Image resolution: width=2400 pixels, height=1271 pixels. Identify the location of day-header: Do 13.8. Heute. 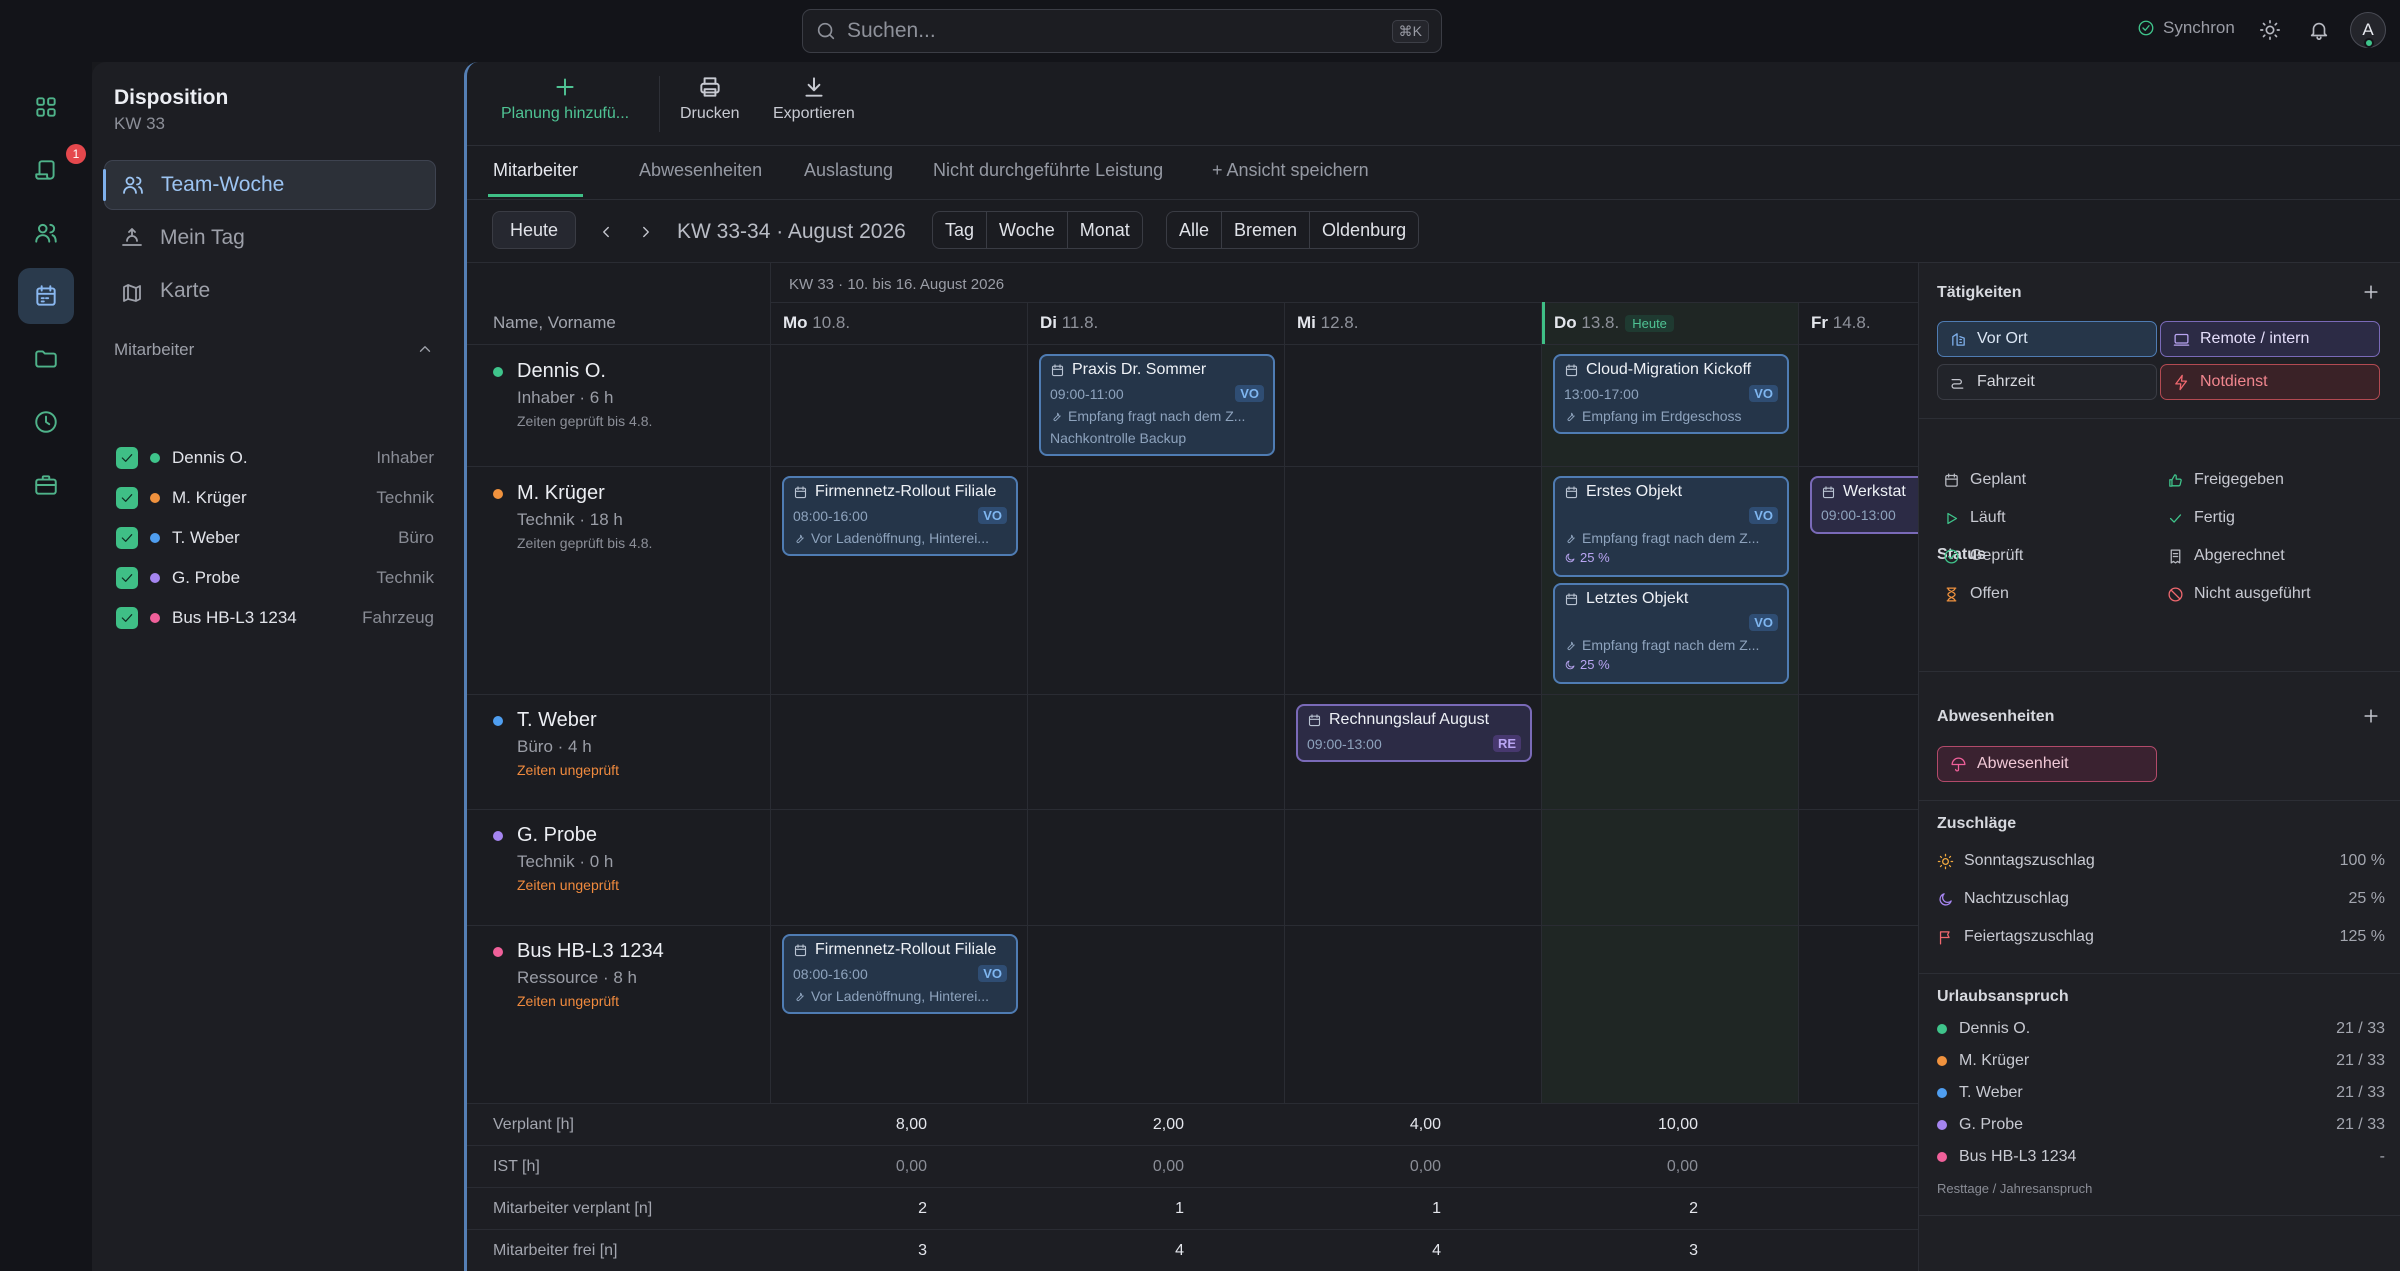
(1614, 323).